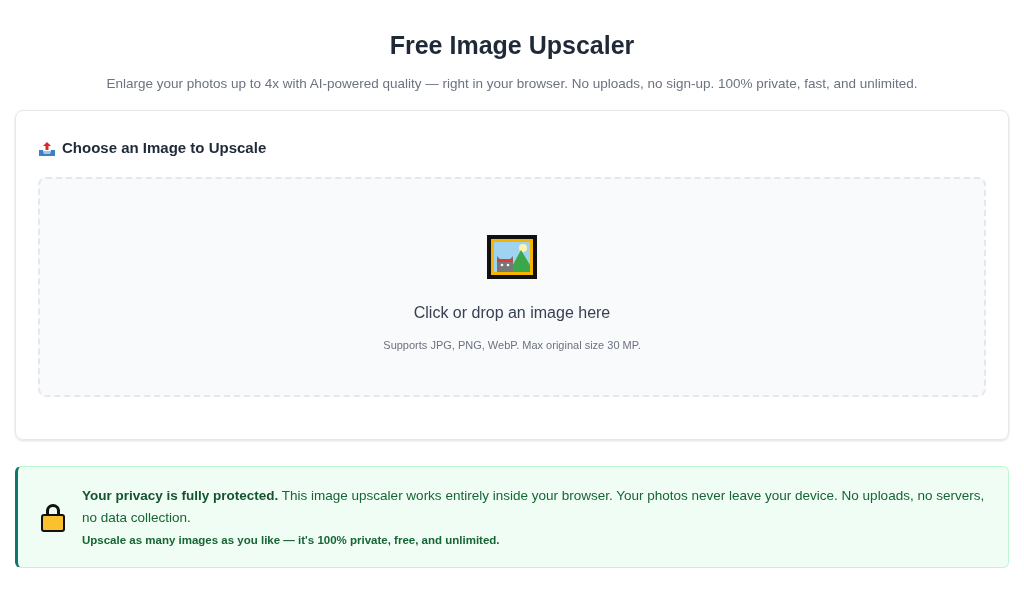 This screenshot has width=1024, height=589. What do you see at coordinates (291, 540) in the screenshot?
I see `privacy-note: Upscale as many images as you like — it's 100% private, free, and unlimited.` at bounding box center [291, 540].